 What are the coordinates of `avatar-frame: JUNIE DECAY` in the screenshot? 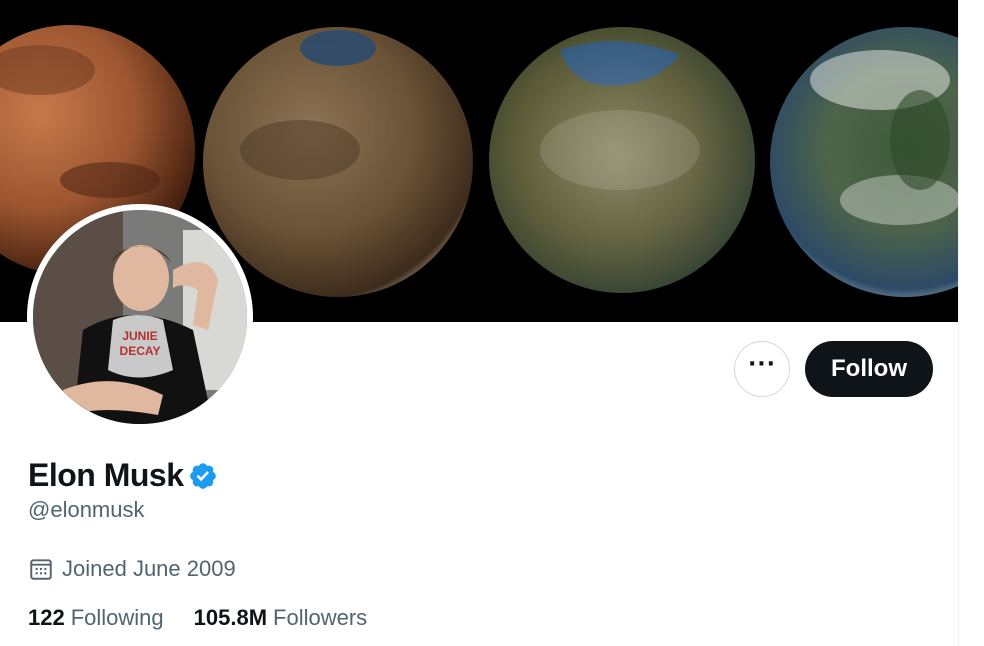 It's located at (140, 317).